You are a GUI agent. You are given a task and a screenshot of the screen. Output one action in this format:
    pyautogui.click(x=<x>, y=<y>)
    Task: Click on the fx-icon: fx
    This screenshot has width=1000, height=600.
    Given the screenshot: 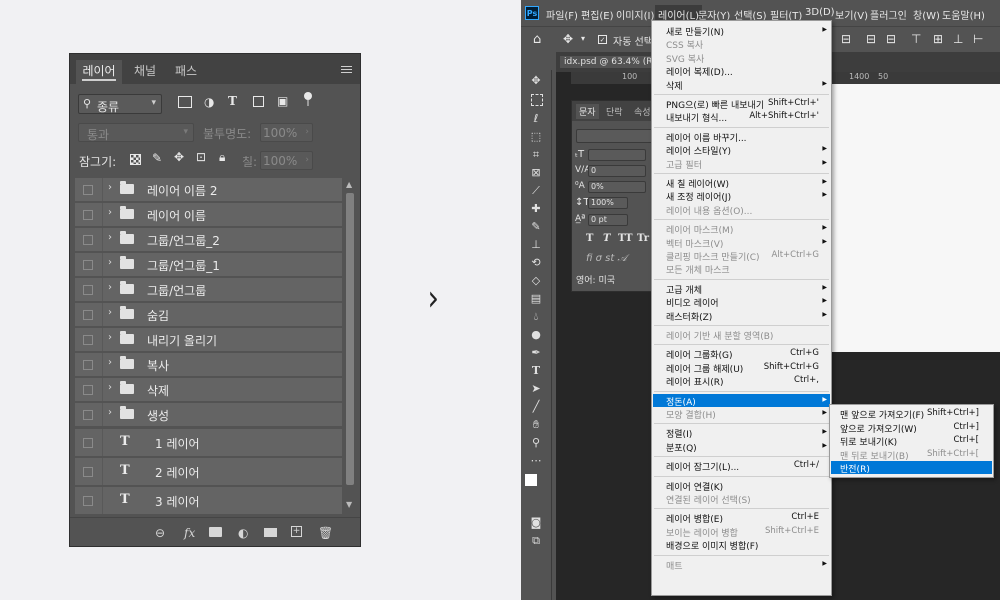 What is the action you would take?
    pyautogui.click(x=189, y=533)
    